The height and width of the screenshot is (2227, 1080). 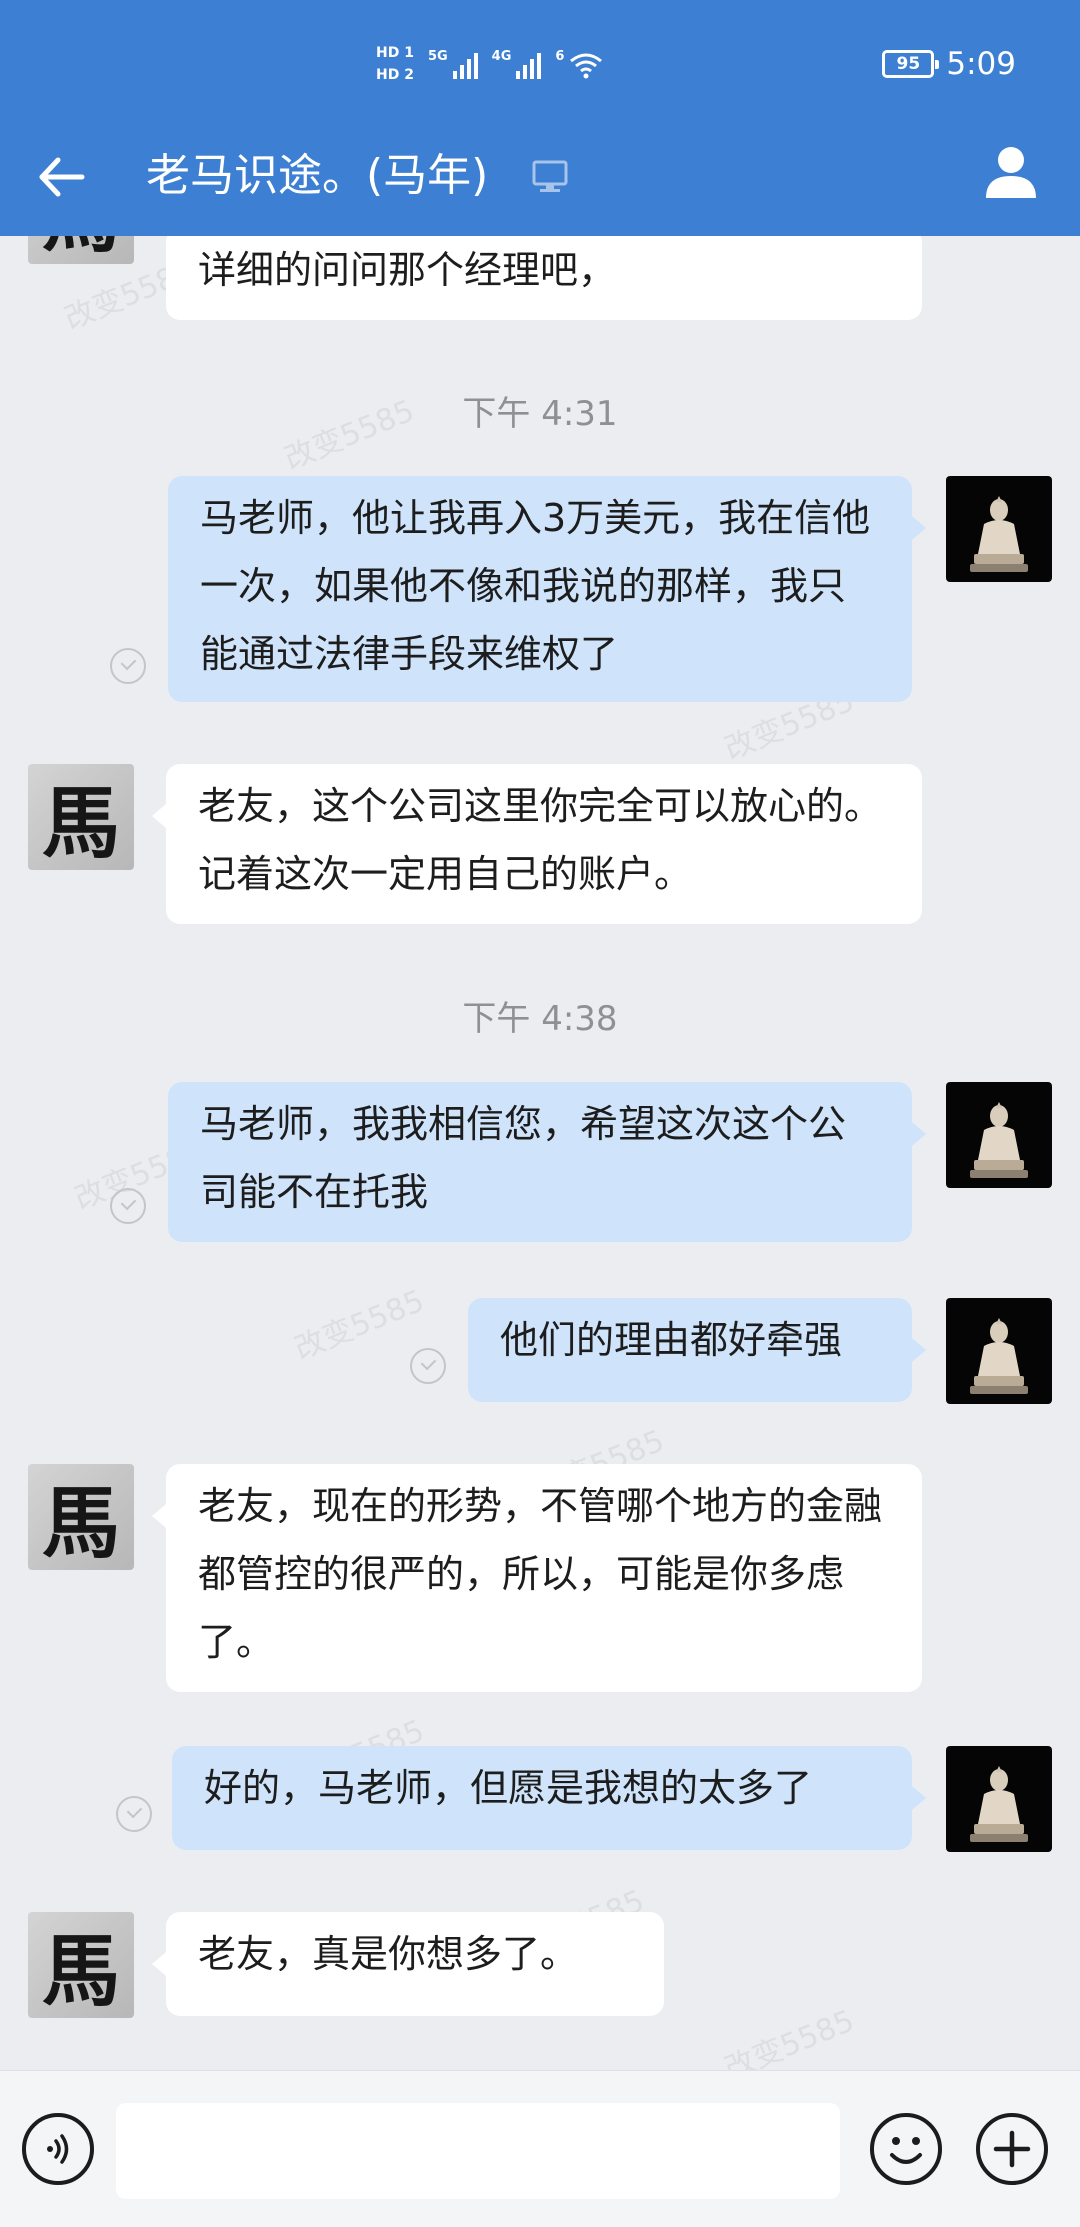 I want to click on status-right: 95 5:09, so click(x=949, y=64).